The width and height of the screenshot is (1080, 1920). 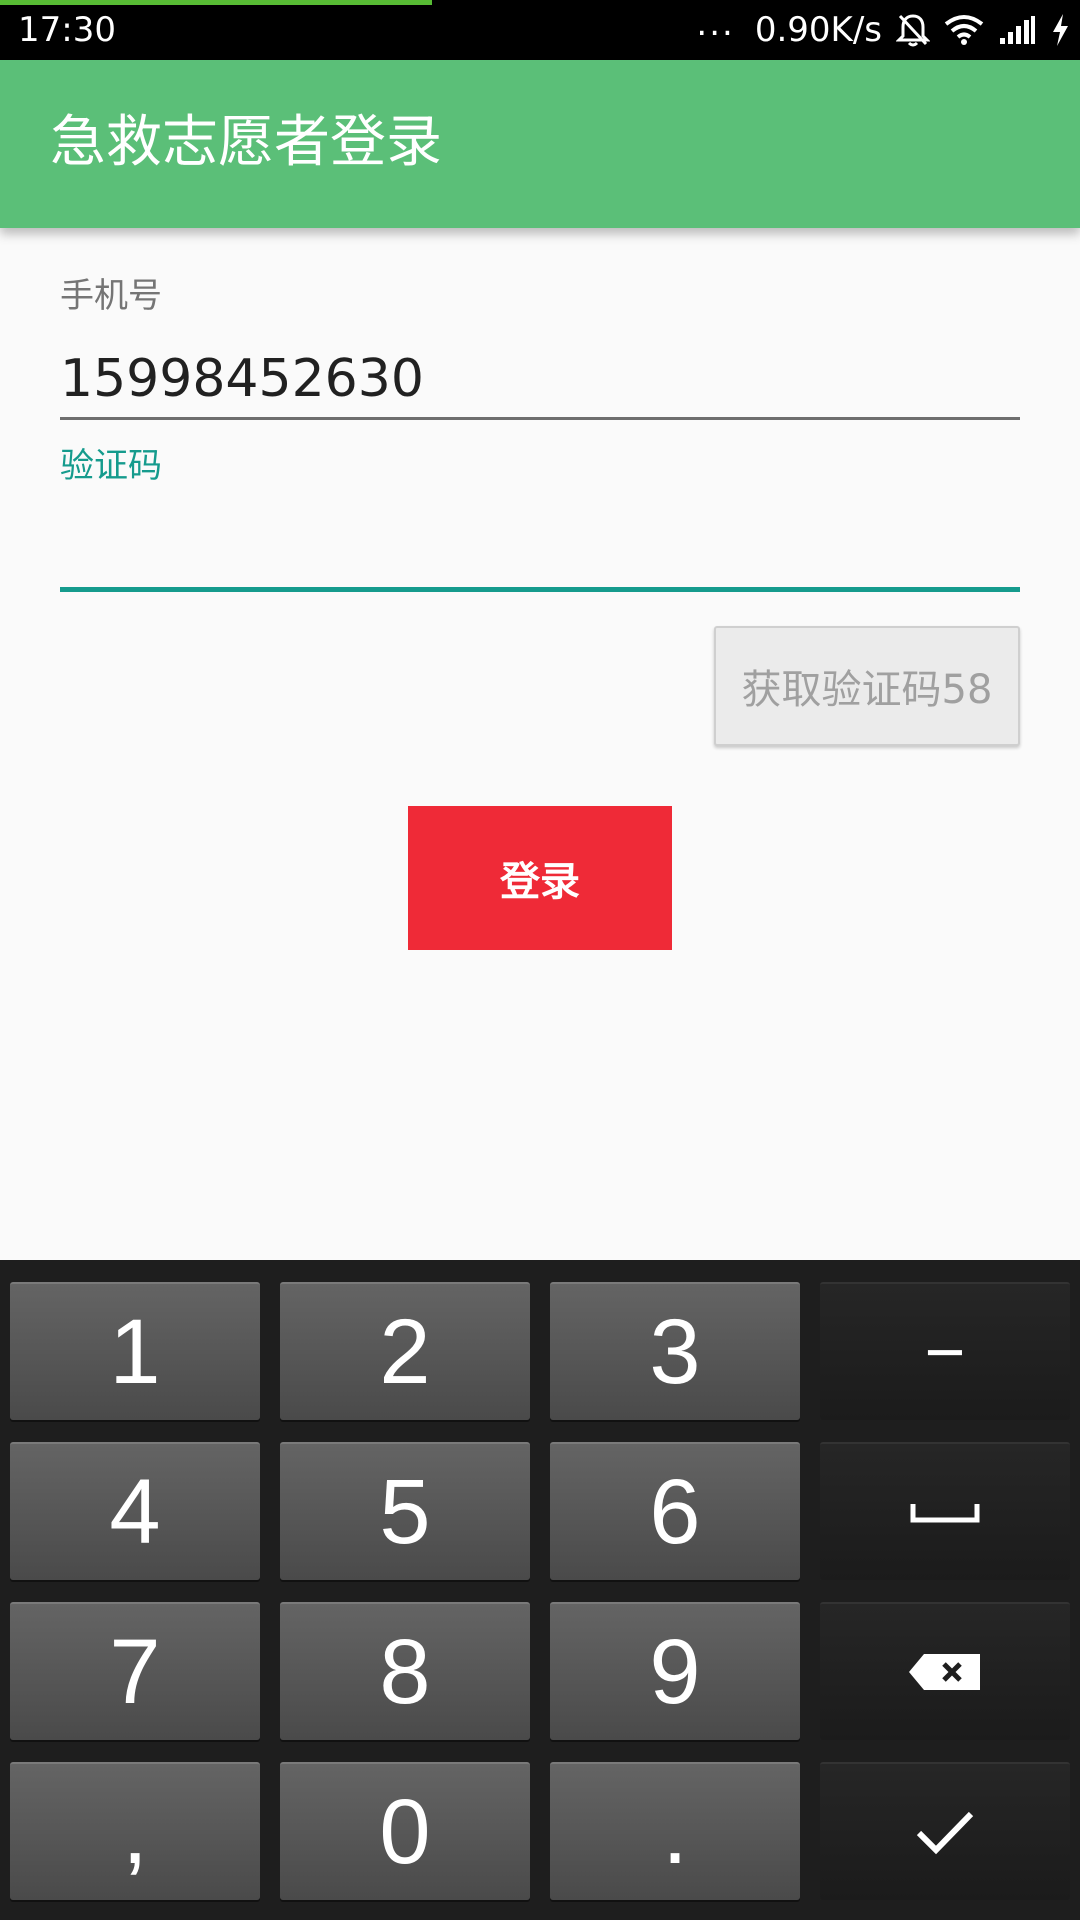 What do you see at coordinates (216, 2) in the screenshot?
I see `page-load-progress` at bounding box center [216, 2].